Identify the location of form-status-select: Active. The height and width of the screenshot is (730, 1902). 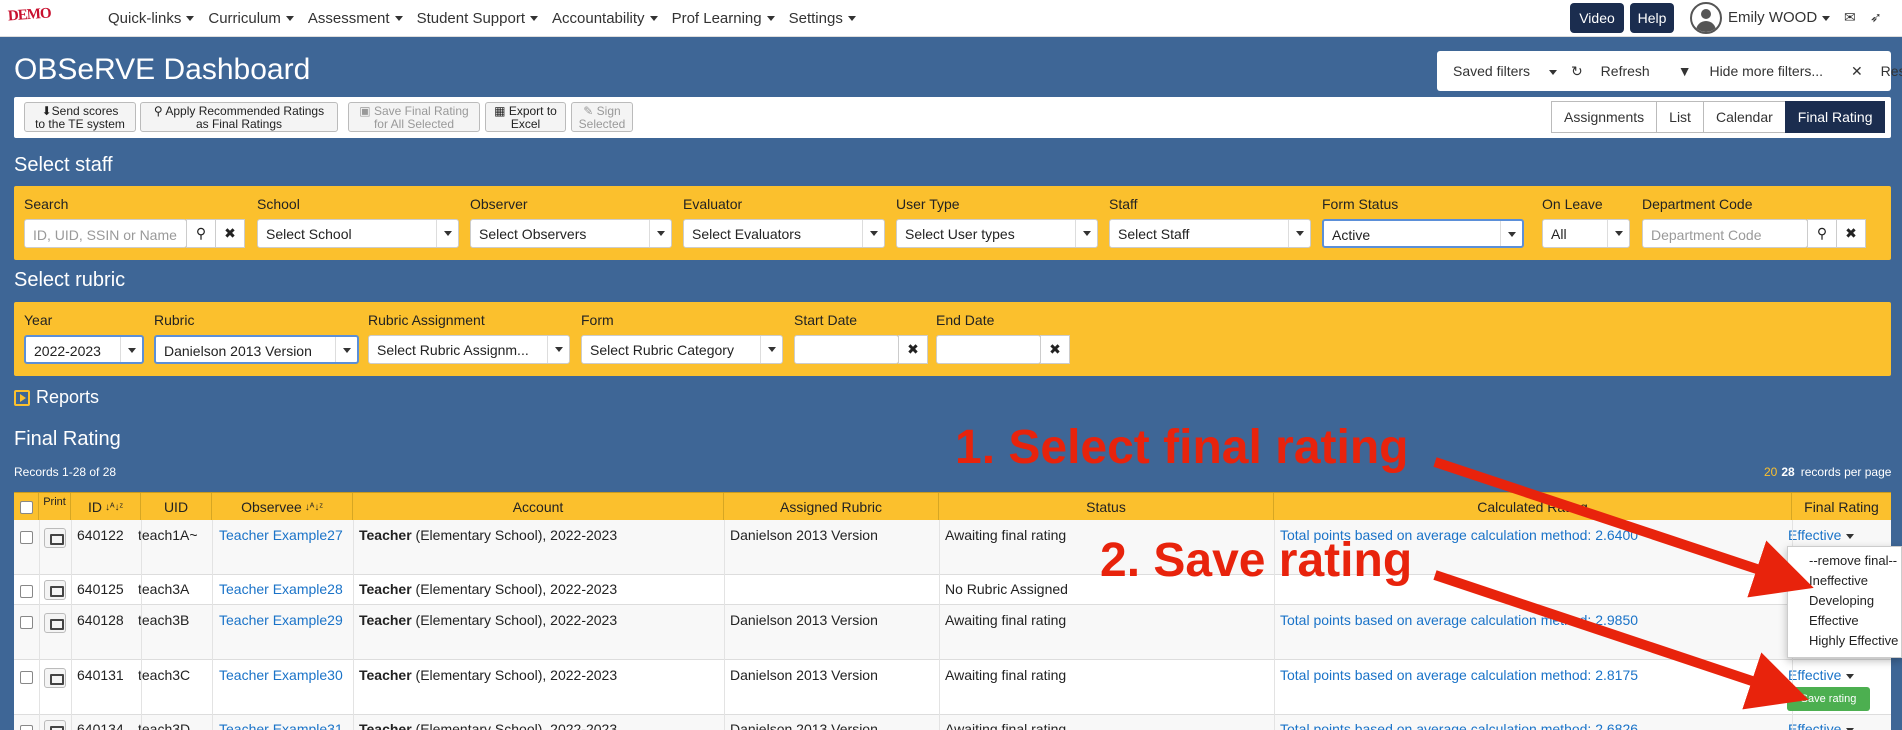
(1423, 233).